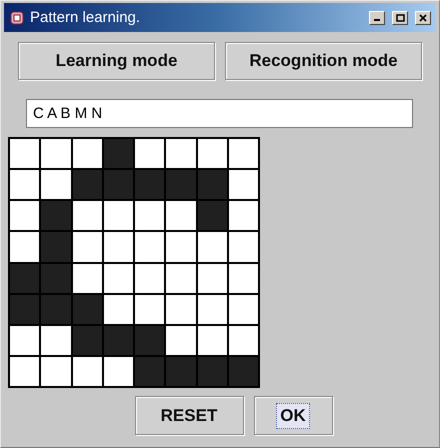 The height and width of the screenshot is (448, 440). I want to click on close-button, so click(423, 17).